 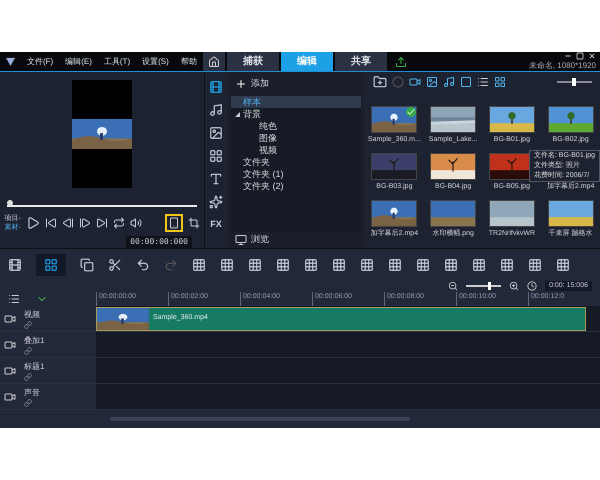 What do you see at coordinates (268, 126) in the screenshot?
I see `tree-item: 纯色` at bounding box center [268, 126].